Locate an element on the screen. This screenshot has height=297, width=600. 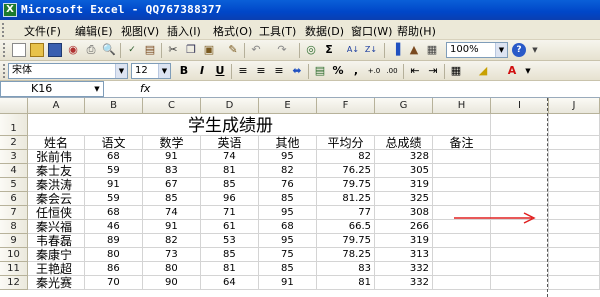
print-preview-icon: 🔍 is located at coordinates (109, 50).